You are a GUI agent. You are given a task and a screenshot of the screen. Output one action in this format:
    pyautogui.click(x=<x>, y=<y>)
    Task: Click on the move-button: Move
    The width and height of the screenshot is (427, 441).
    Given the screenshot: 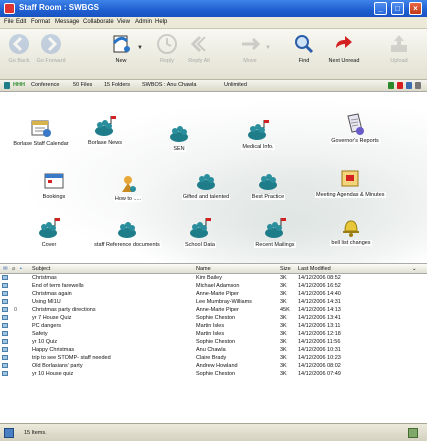 What is the action you would take?
    pyautogui.click(x=250, y=54)
    